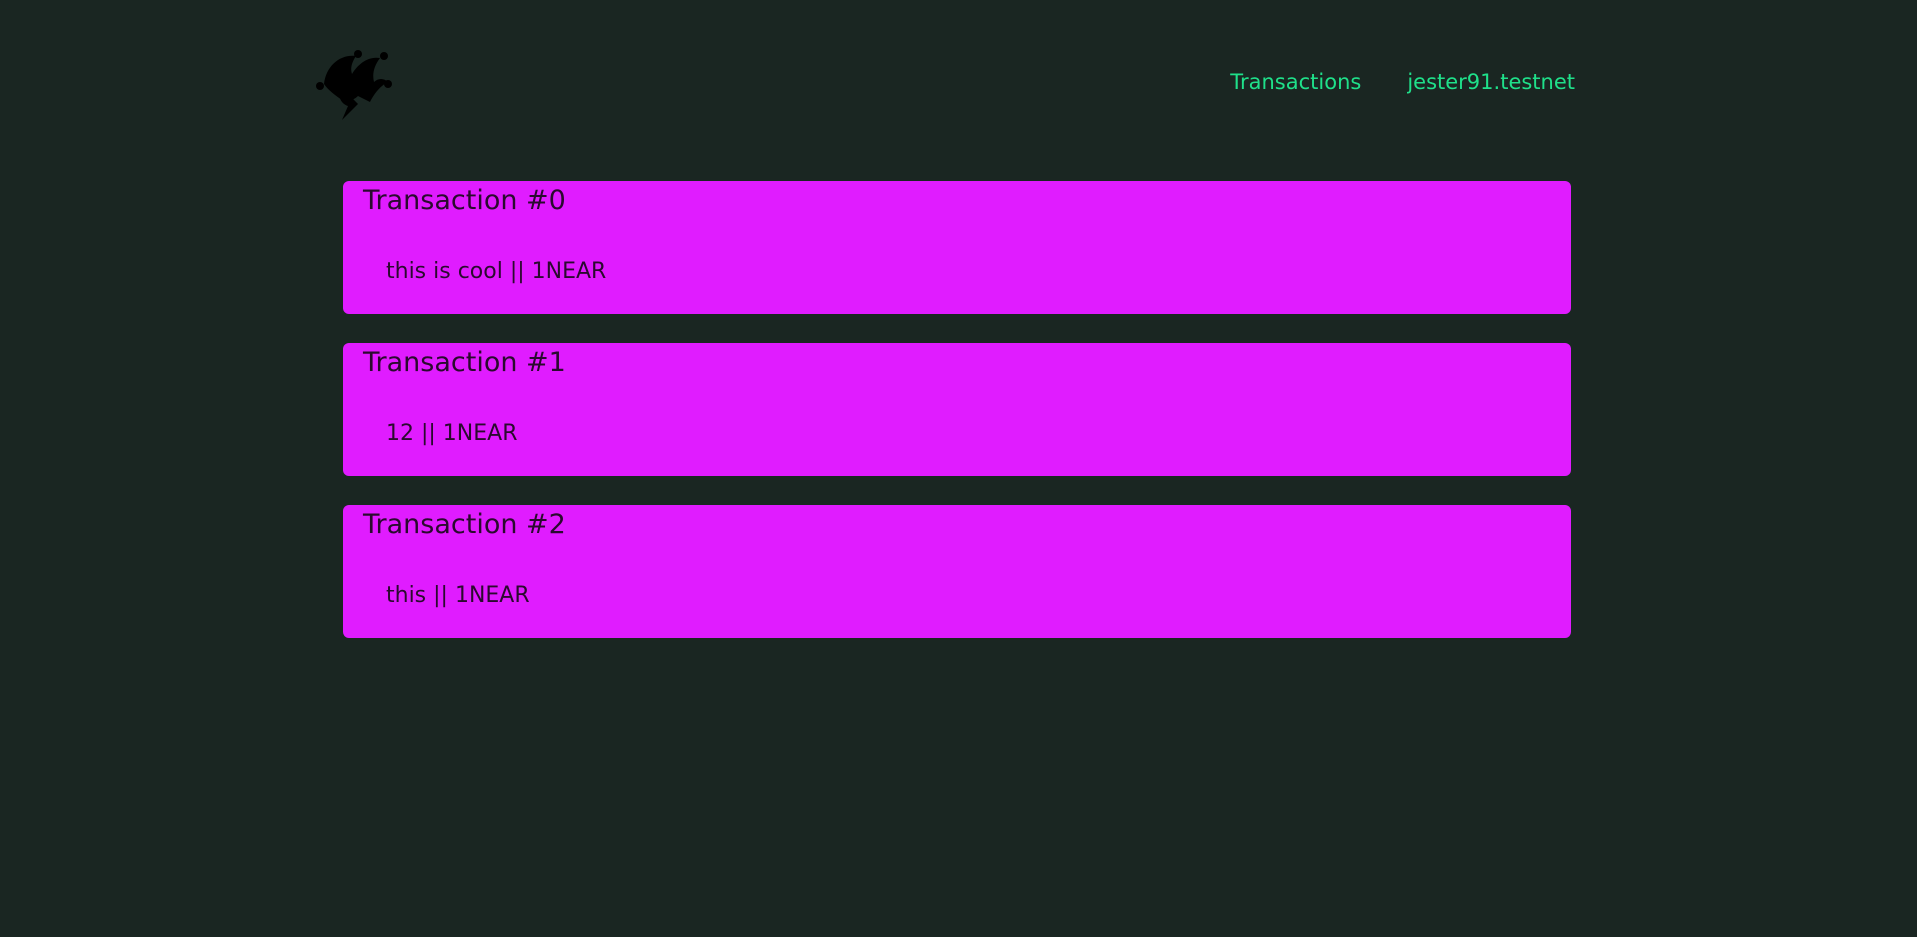  Describe the element at coordinates (1491, 82) in the screenshot. I see `nav-link-account: jester91.testnet` at that location.